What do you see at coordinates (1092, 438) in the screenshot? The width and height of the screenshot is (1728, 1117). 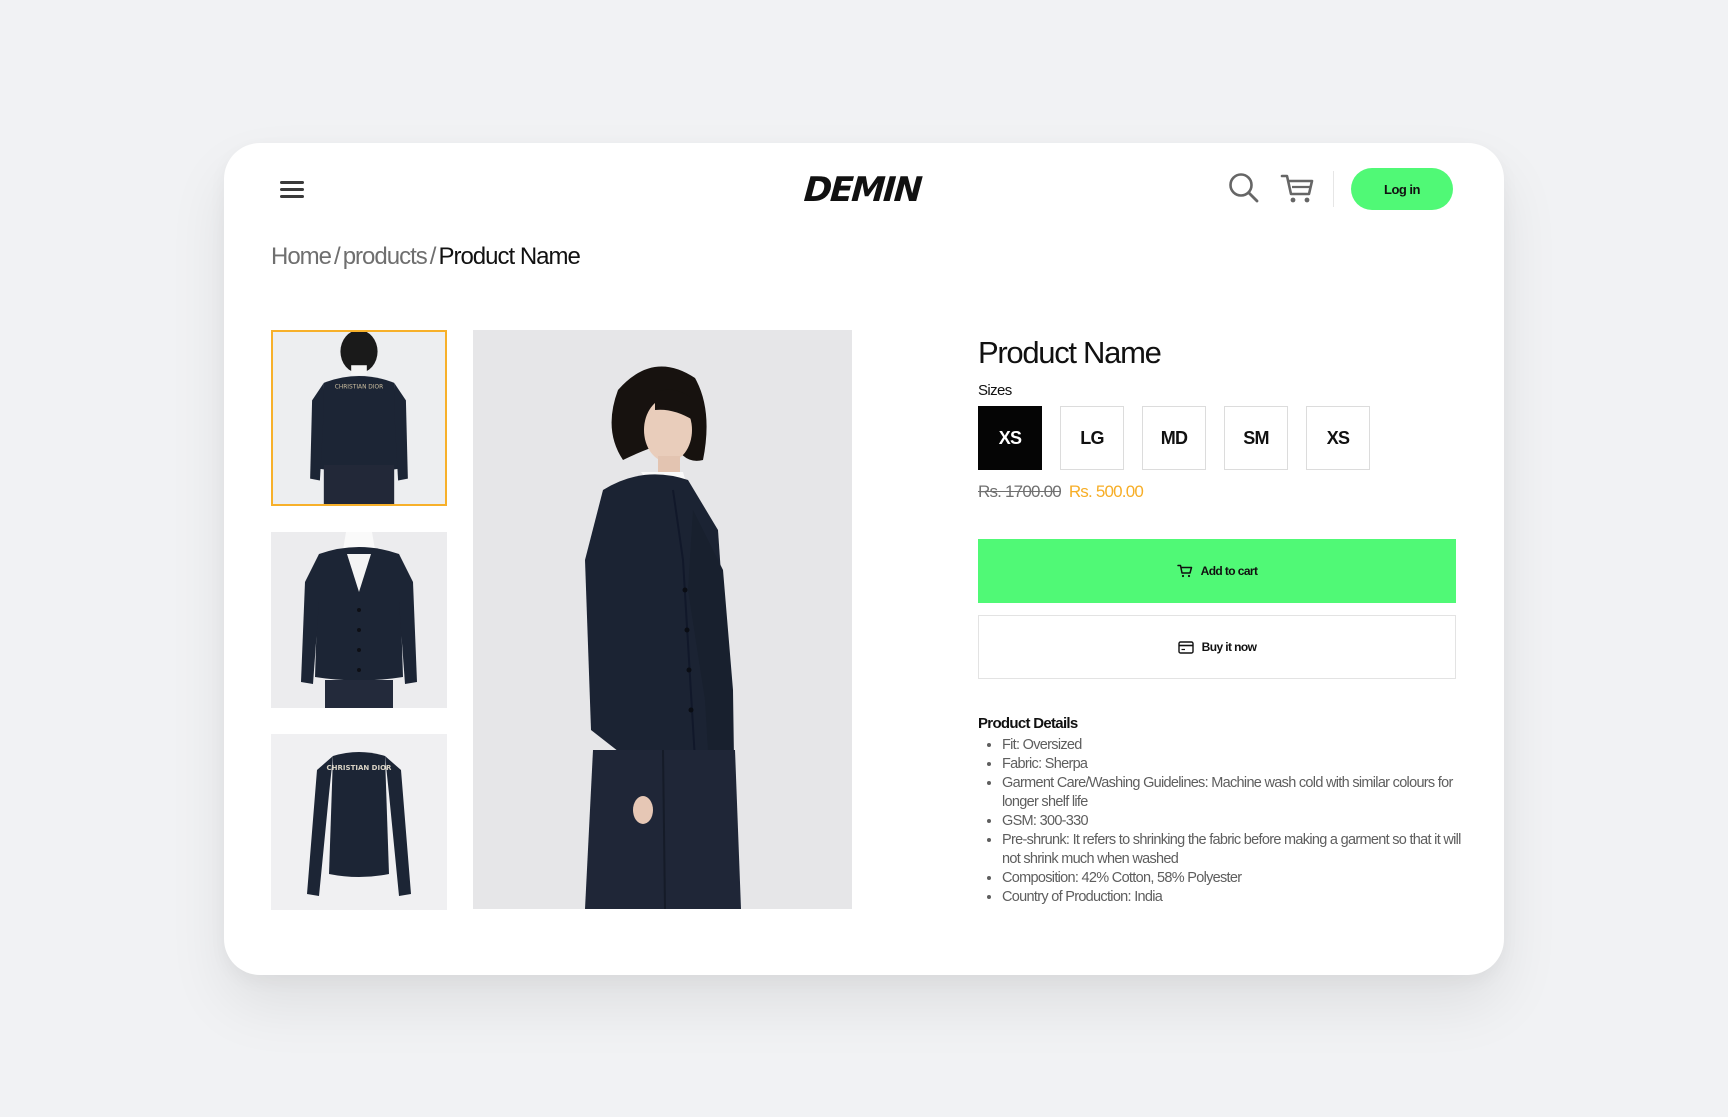 I see `size-option-lg: LG` at bounding box center [1092, 438].